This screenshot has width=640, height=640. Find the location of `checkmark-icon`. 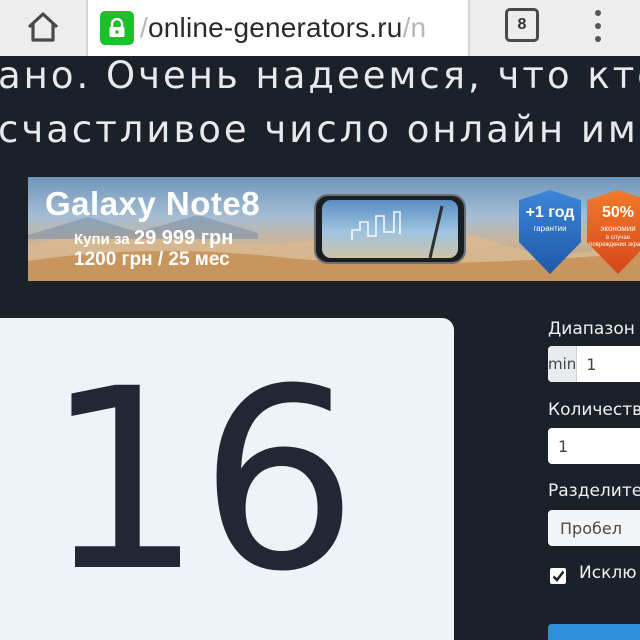

checkmark-icon is located at coordinates (558, 576).